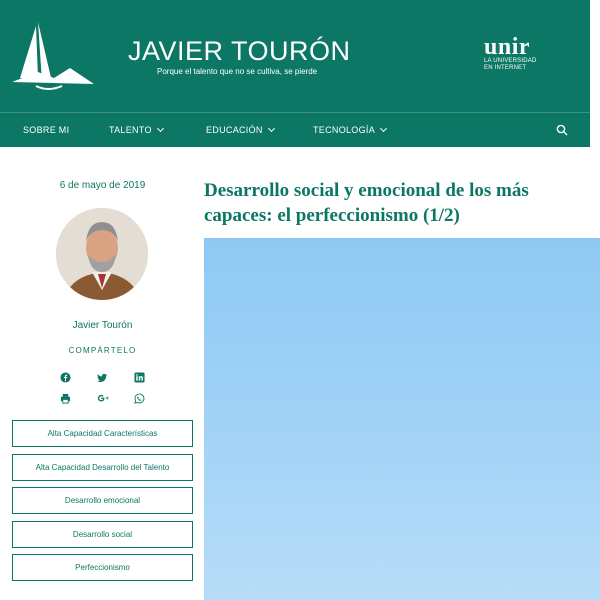 The width and height of the screenshot is (600, 600). I want to click on author-photo-icon, so click(102, 254).